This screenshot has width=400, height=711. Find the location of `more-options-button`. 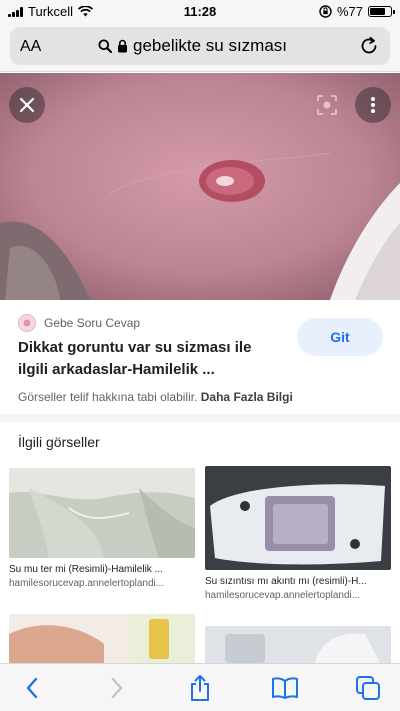

more-options-button is located at coordinates (373, 105).